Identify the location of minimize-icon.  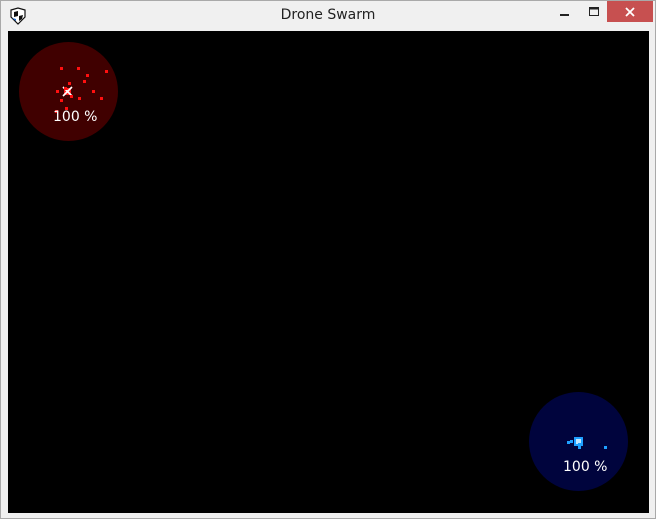
(565, 12).